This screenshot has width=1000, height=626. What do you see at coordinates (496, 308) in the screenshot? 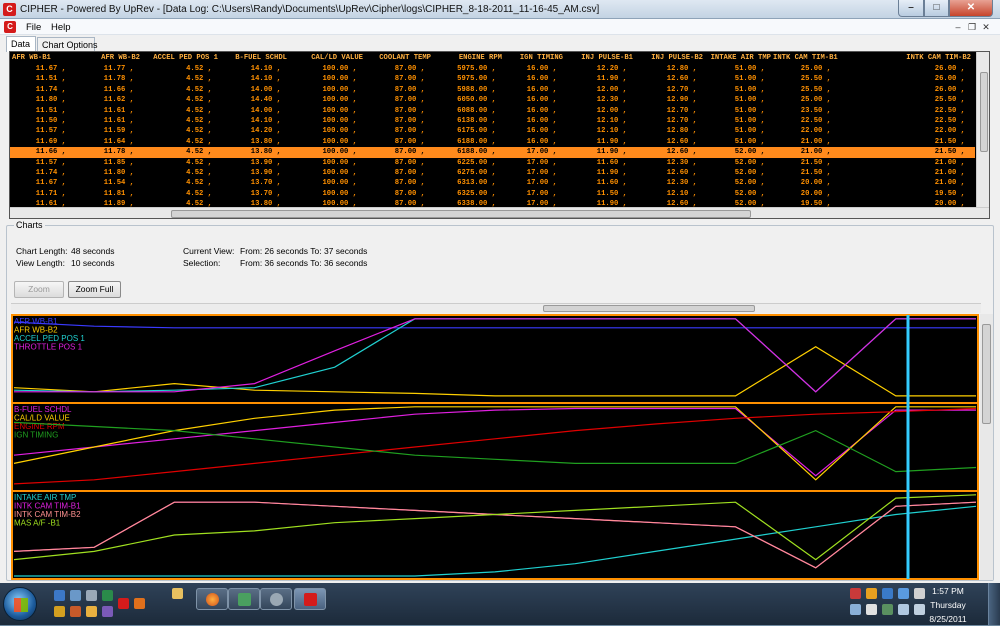
I see `chart-horizontal-scrollbar` at bounding box center [496, 308].